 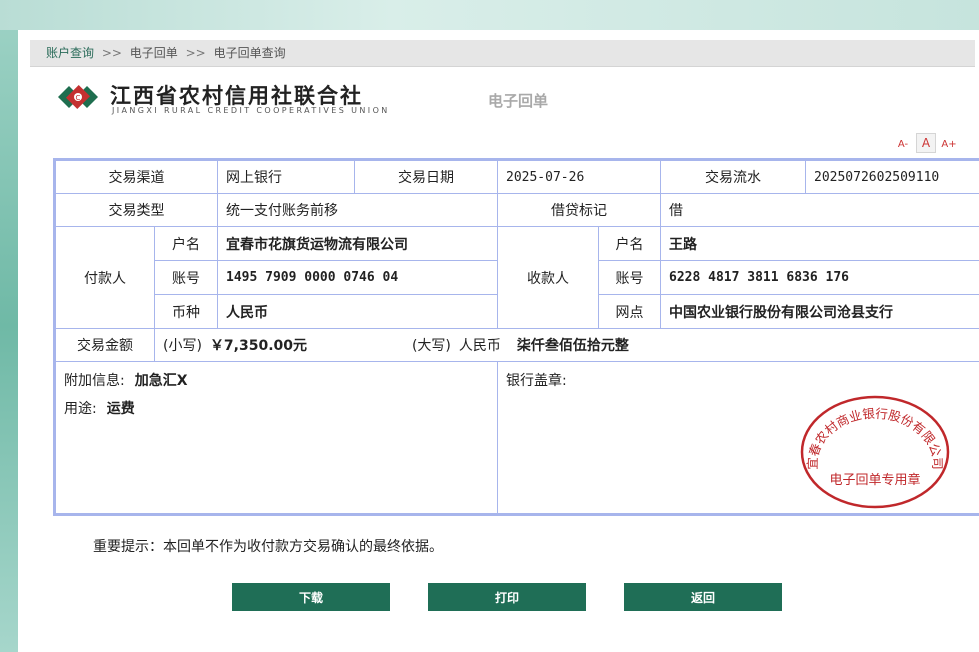 What do you see at coordinates (258, 346) in the screenshot?
I see `amount-small-value: ￥7,350.00元` at bounding box center [258, 346].